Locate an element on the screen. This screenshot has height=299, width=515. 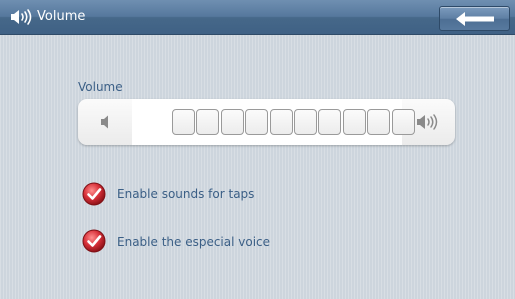
back-button is located at coordinates (474, 18).